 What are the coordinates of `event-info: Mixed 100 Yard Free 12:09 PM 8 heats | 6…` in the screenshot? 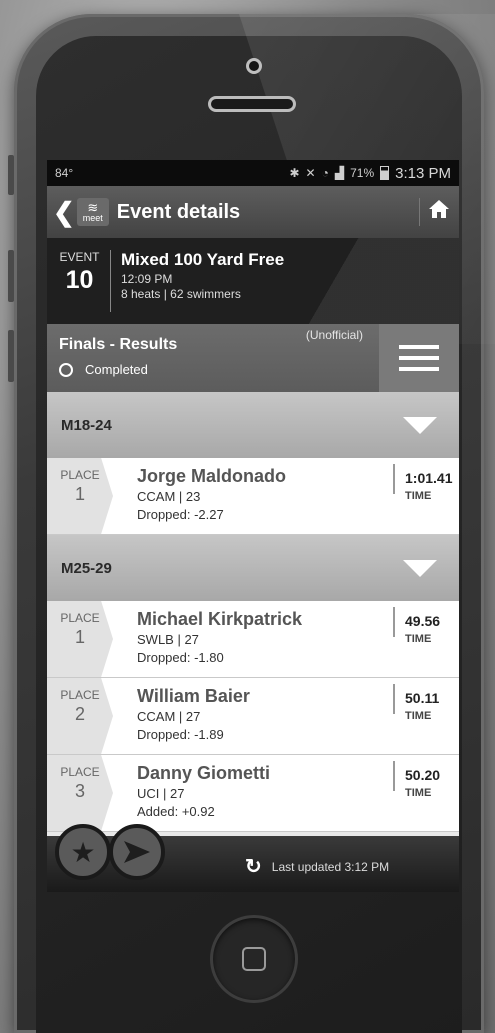 It's located at (202, 281).